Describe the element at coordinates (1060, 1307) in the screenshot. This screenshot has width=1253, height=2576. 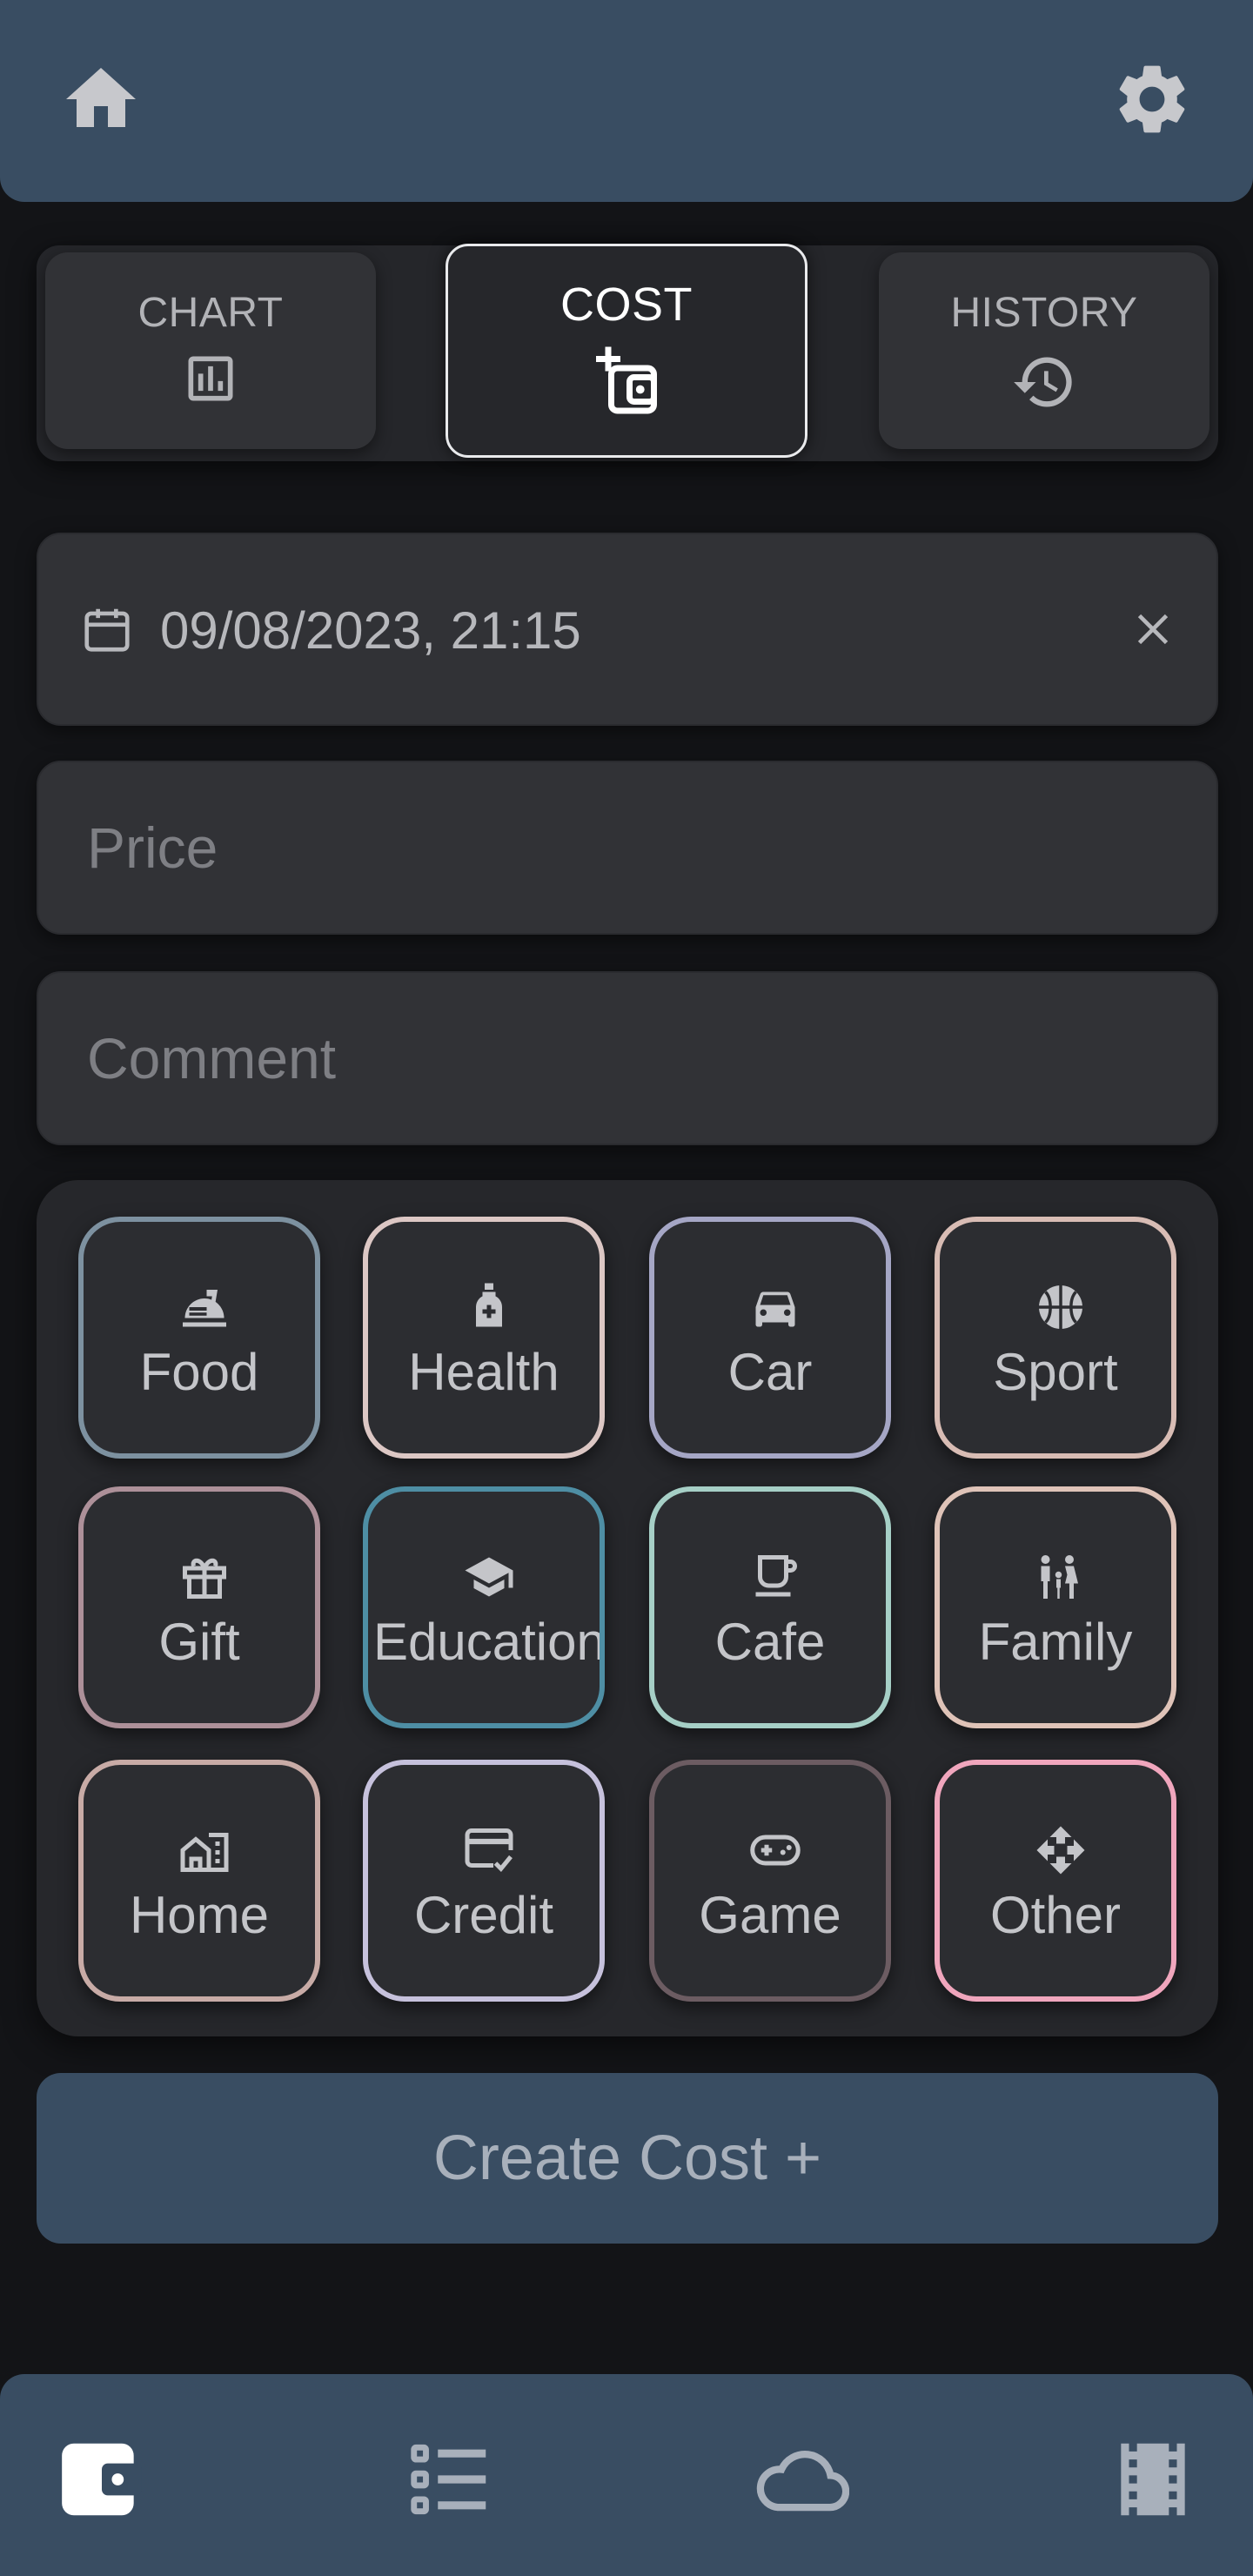
I see `basketball-icon` at that location.